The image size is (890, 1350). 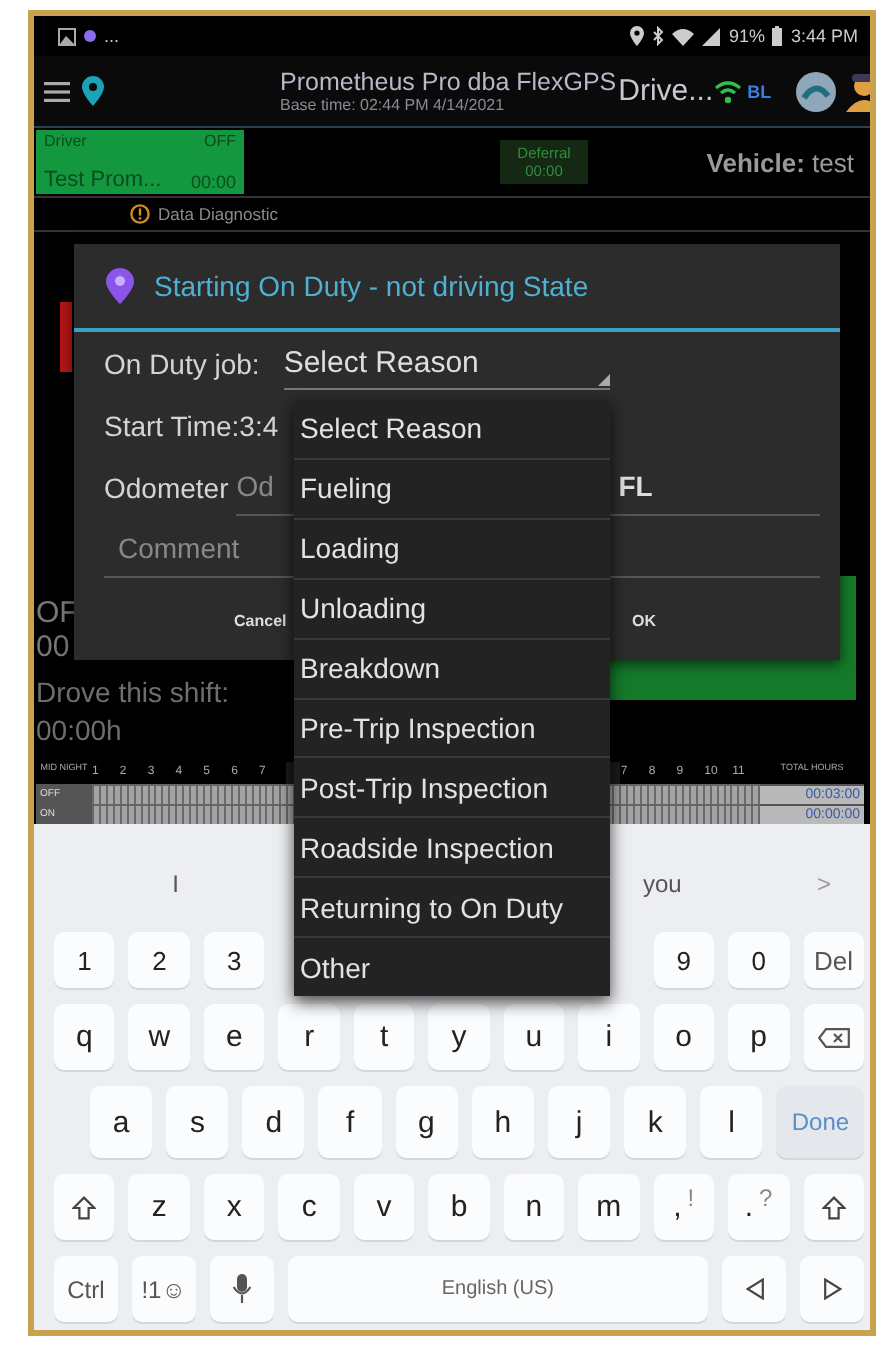 What do you see at coordinates (132, 693) in the screenshot?
I see `drove-label: Drove this shift:` at bounding box center [132, 693].